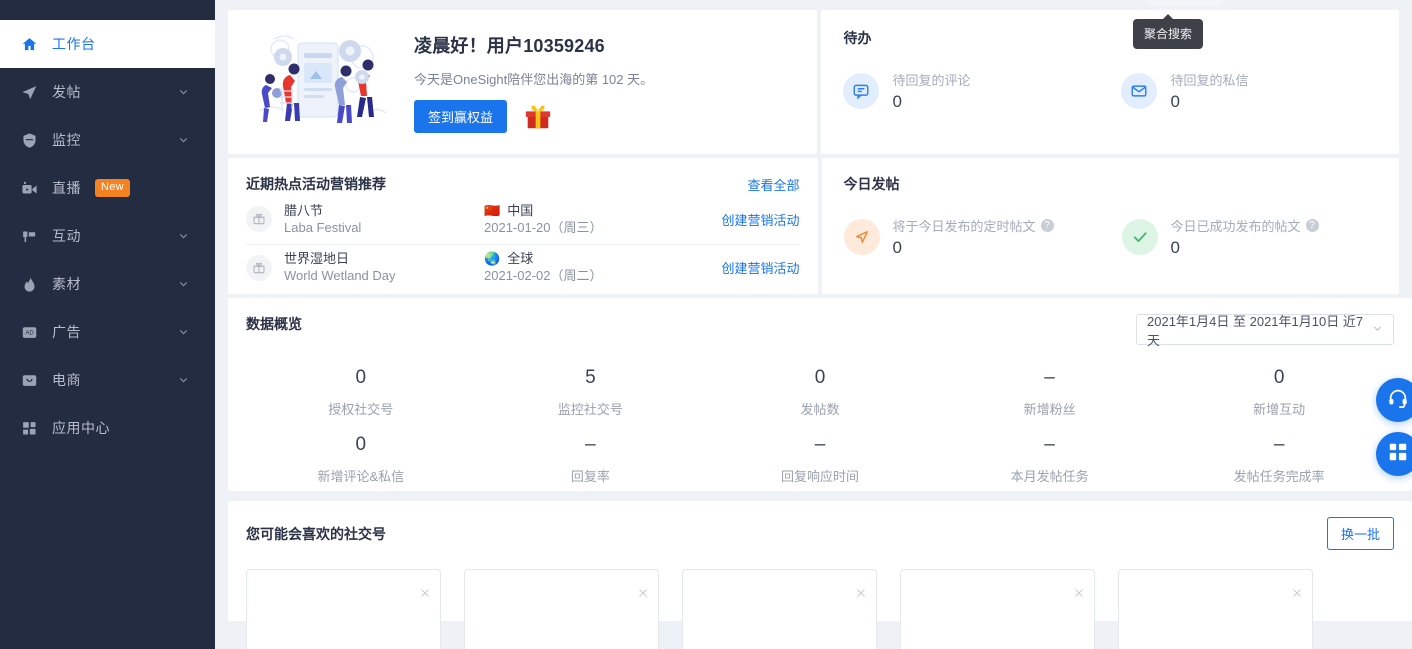 The image size is (1412, 649). I want to click on todo-items: 待回复的评论 0 待回复的私信 0, so click(1121, 91).